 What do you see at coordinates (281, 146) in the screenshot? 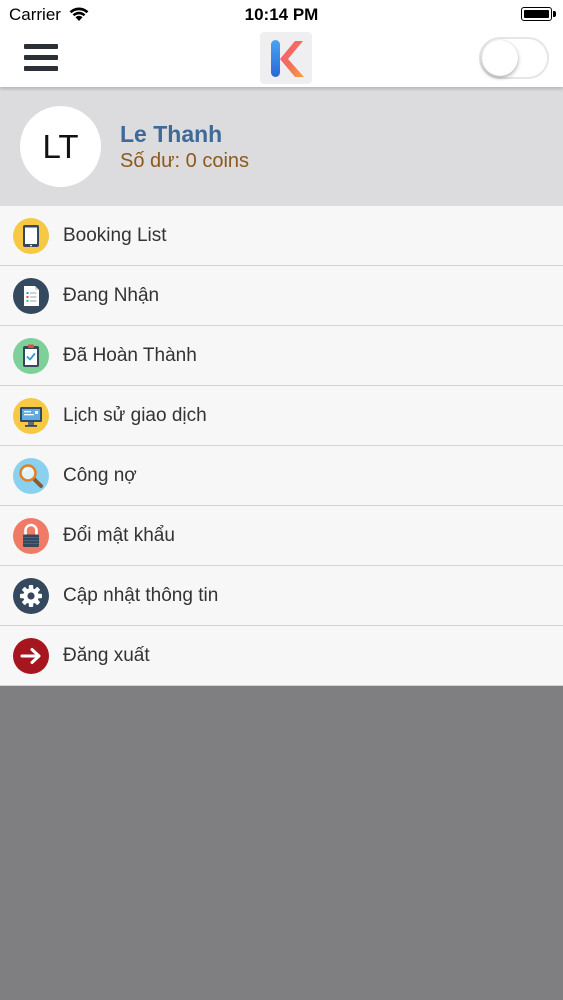
I see `profile-header: LT Le Thanh Số dư: 0 coins` at bounding box center [281, 146].